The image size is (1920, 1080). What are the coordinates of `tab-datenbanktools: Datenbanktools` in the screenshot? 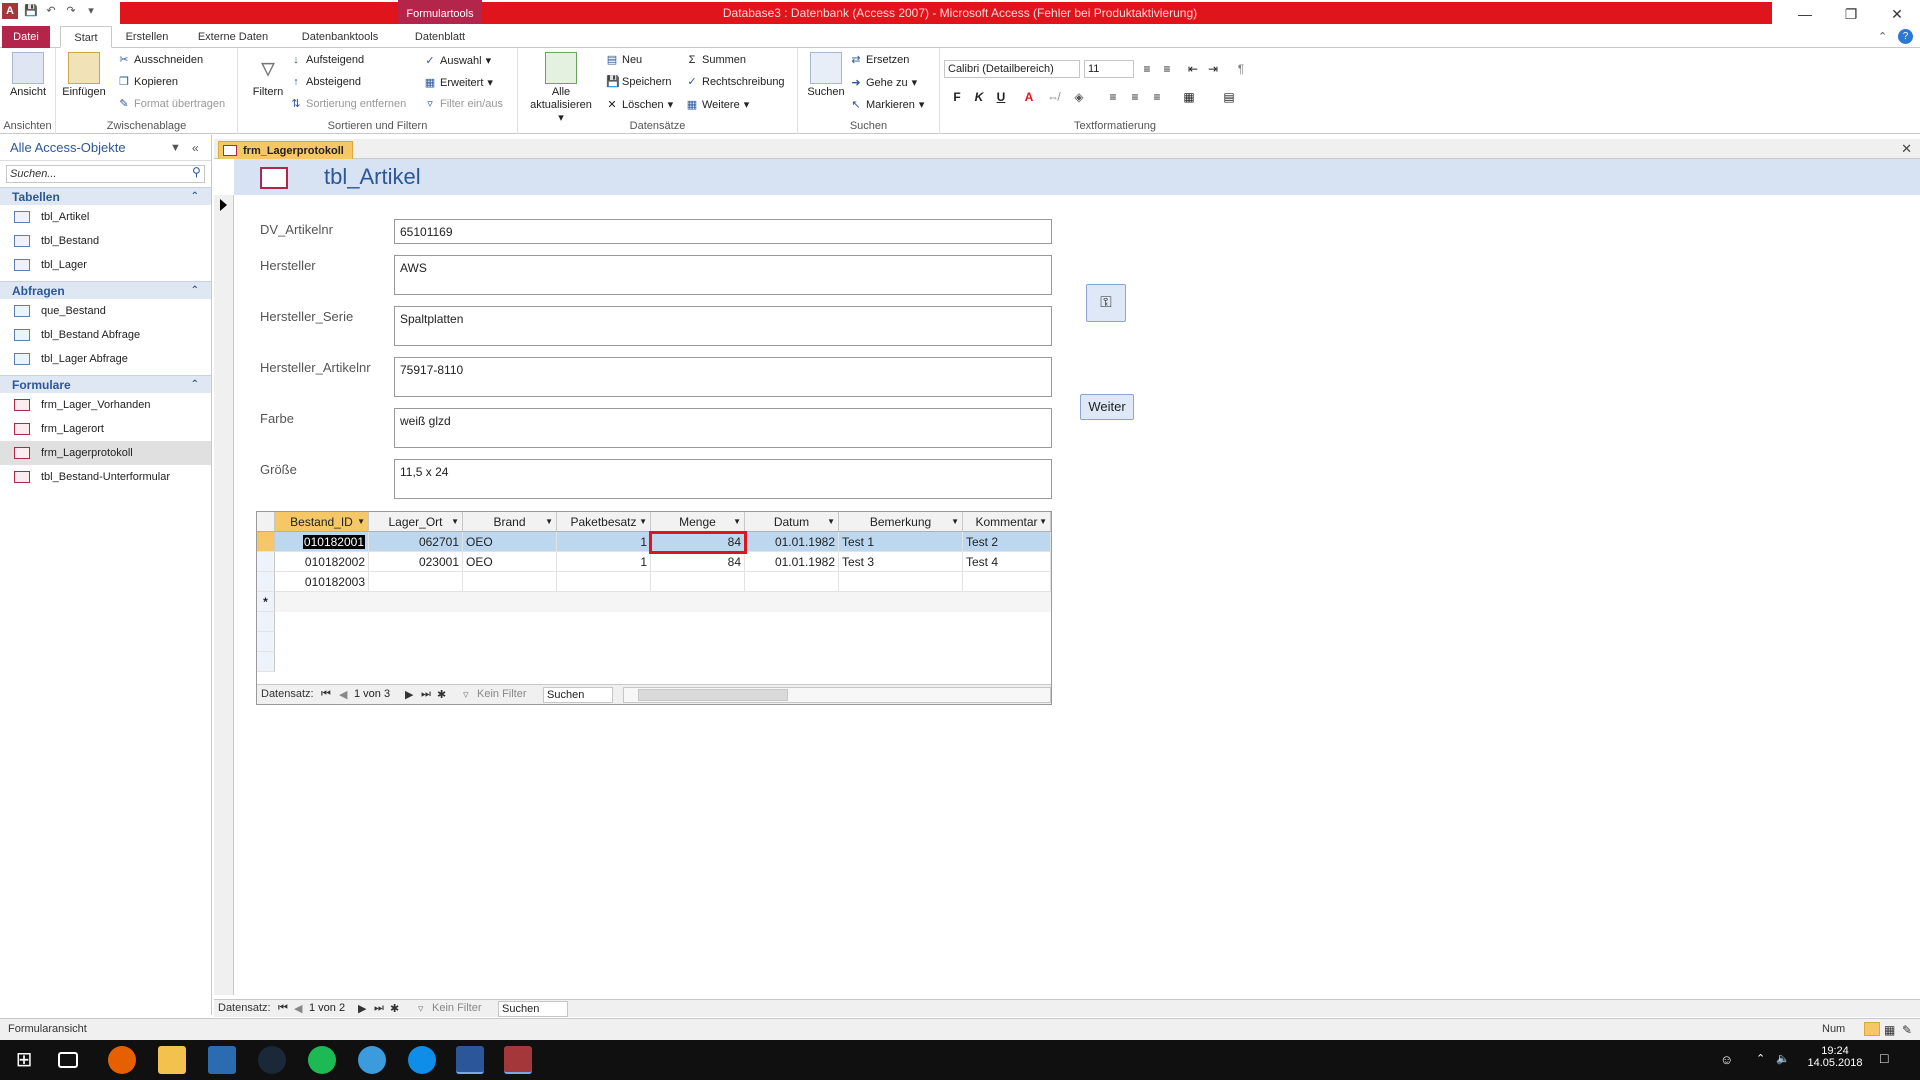 It's located at (340, 37).